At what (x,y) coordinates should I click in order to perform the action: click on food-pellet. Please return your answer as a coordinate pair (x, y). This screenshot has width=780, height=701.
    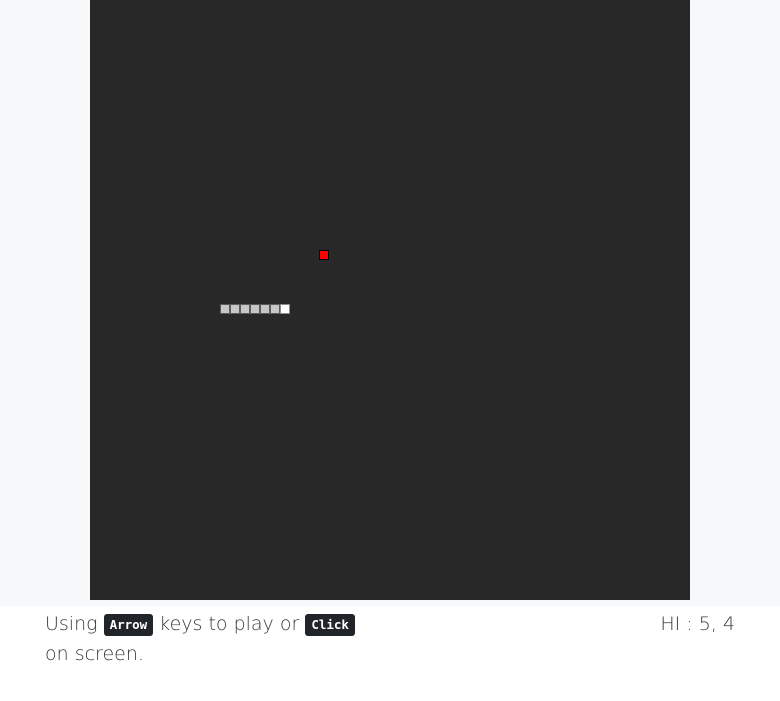
    Looking at the image, I should click on (324, 255).